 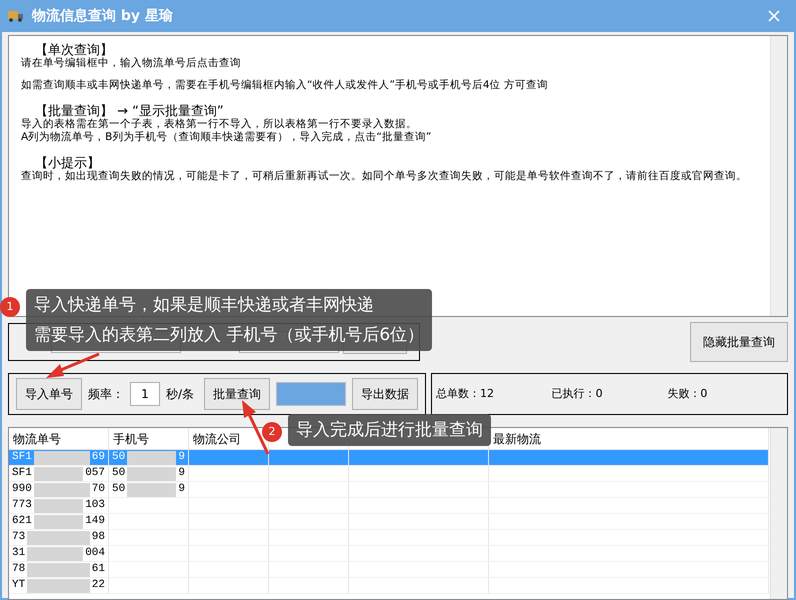 What do you see at coordinates (98, 570) in the screenshot?
I see `cell-end: 61` at bounding box center [98, 570].